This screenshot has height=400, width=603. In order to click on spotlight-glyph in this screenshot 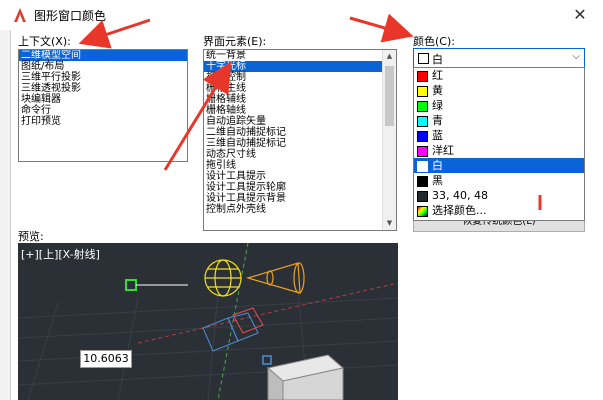, I will do `click(275, 278)`.